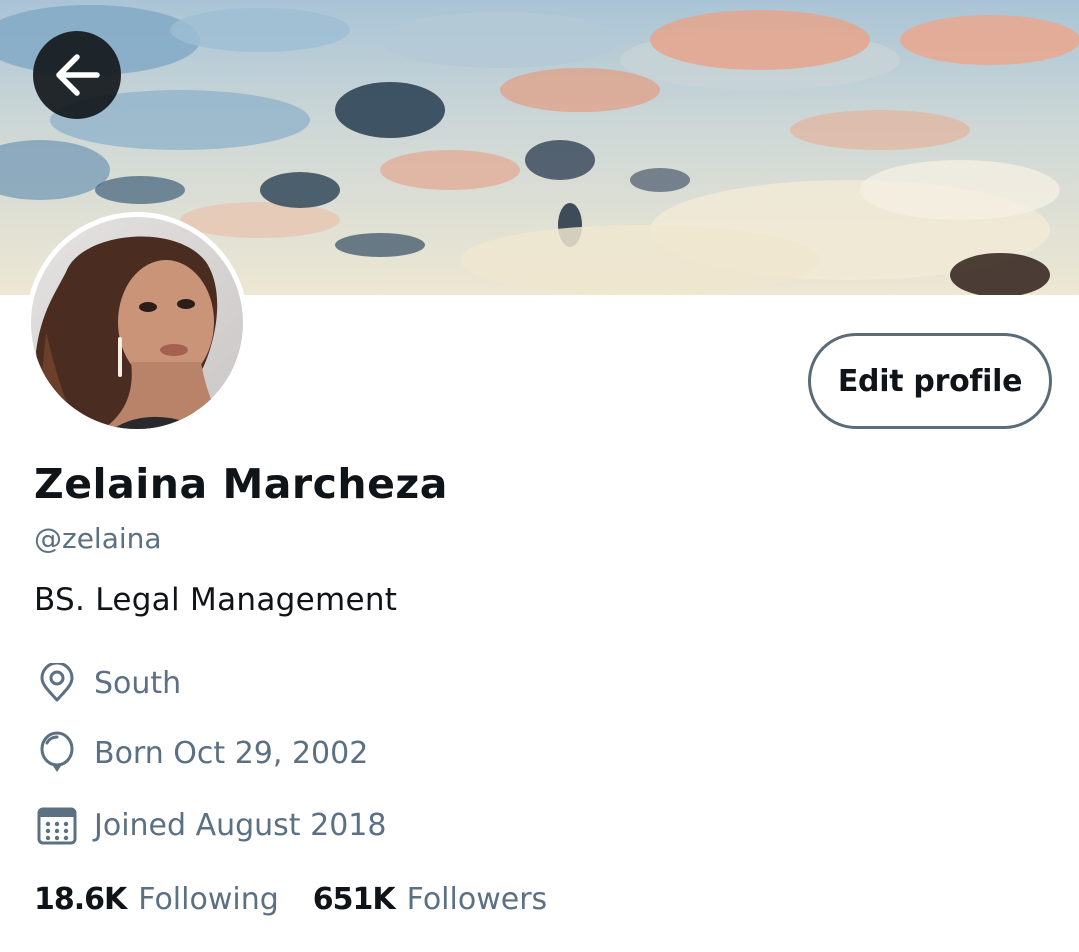 The height and width of the screenshot is (952, 1079). Describe the element at coordinates (98, 538) in the screenshot. I see `user-handle: @zelaina` at that location.